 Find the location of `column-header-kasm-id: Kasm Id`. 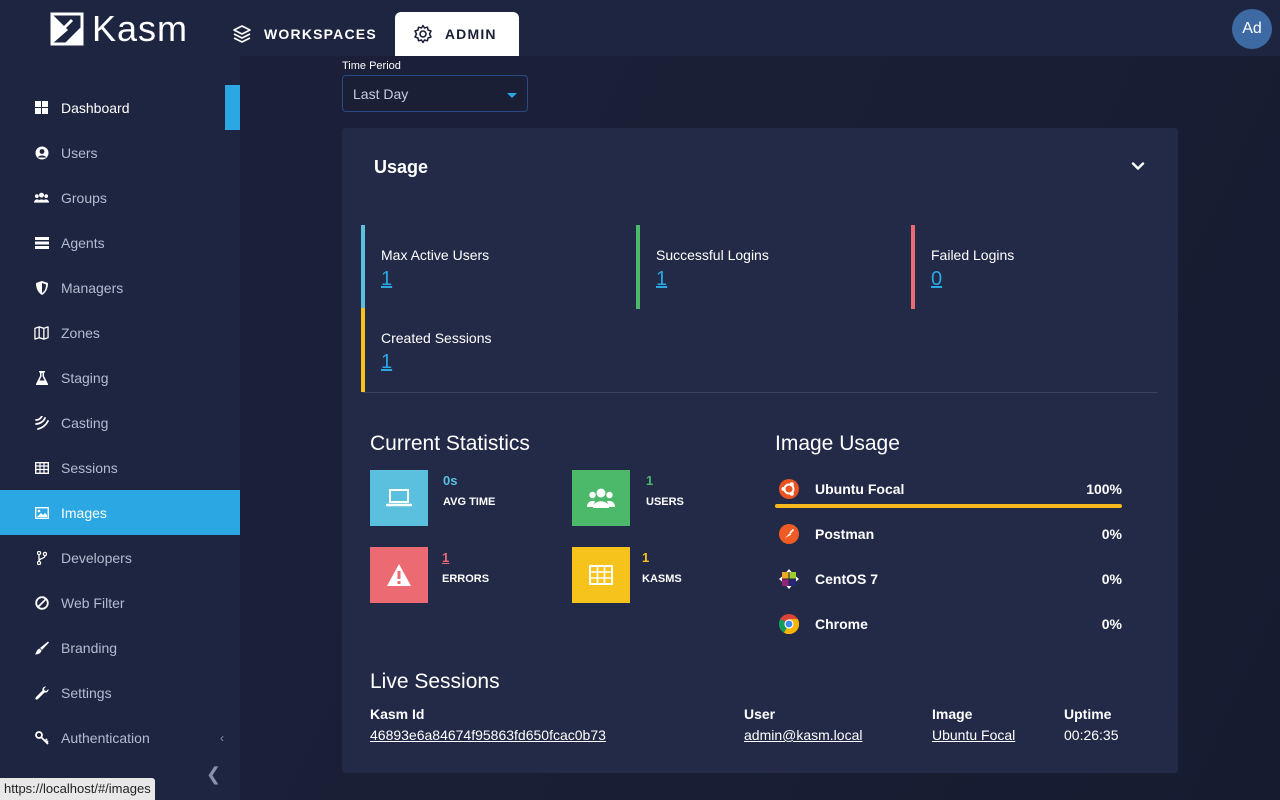

column-header-kasm-id: Kasm Id is located at coordinates (397, 714).